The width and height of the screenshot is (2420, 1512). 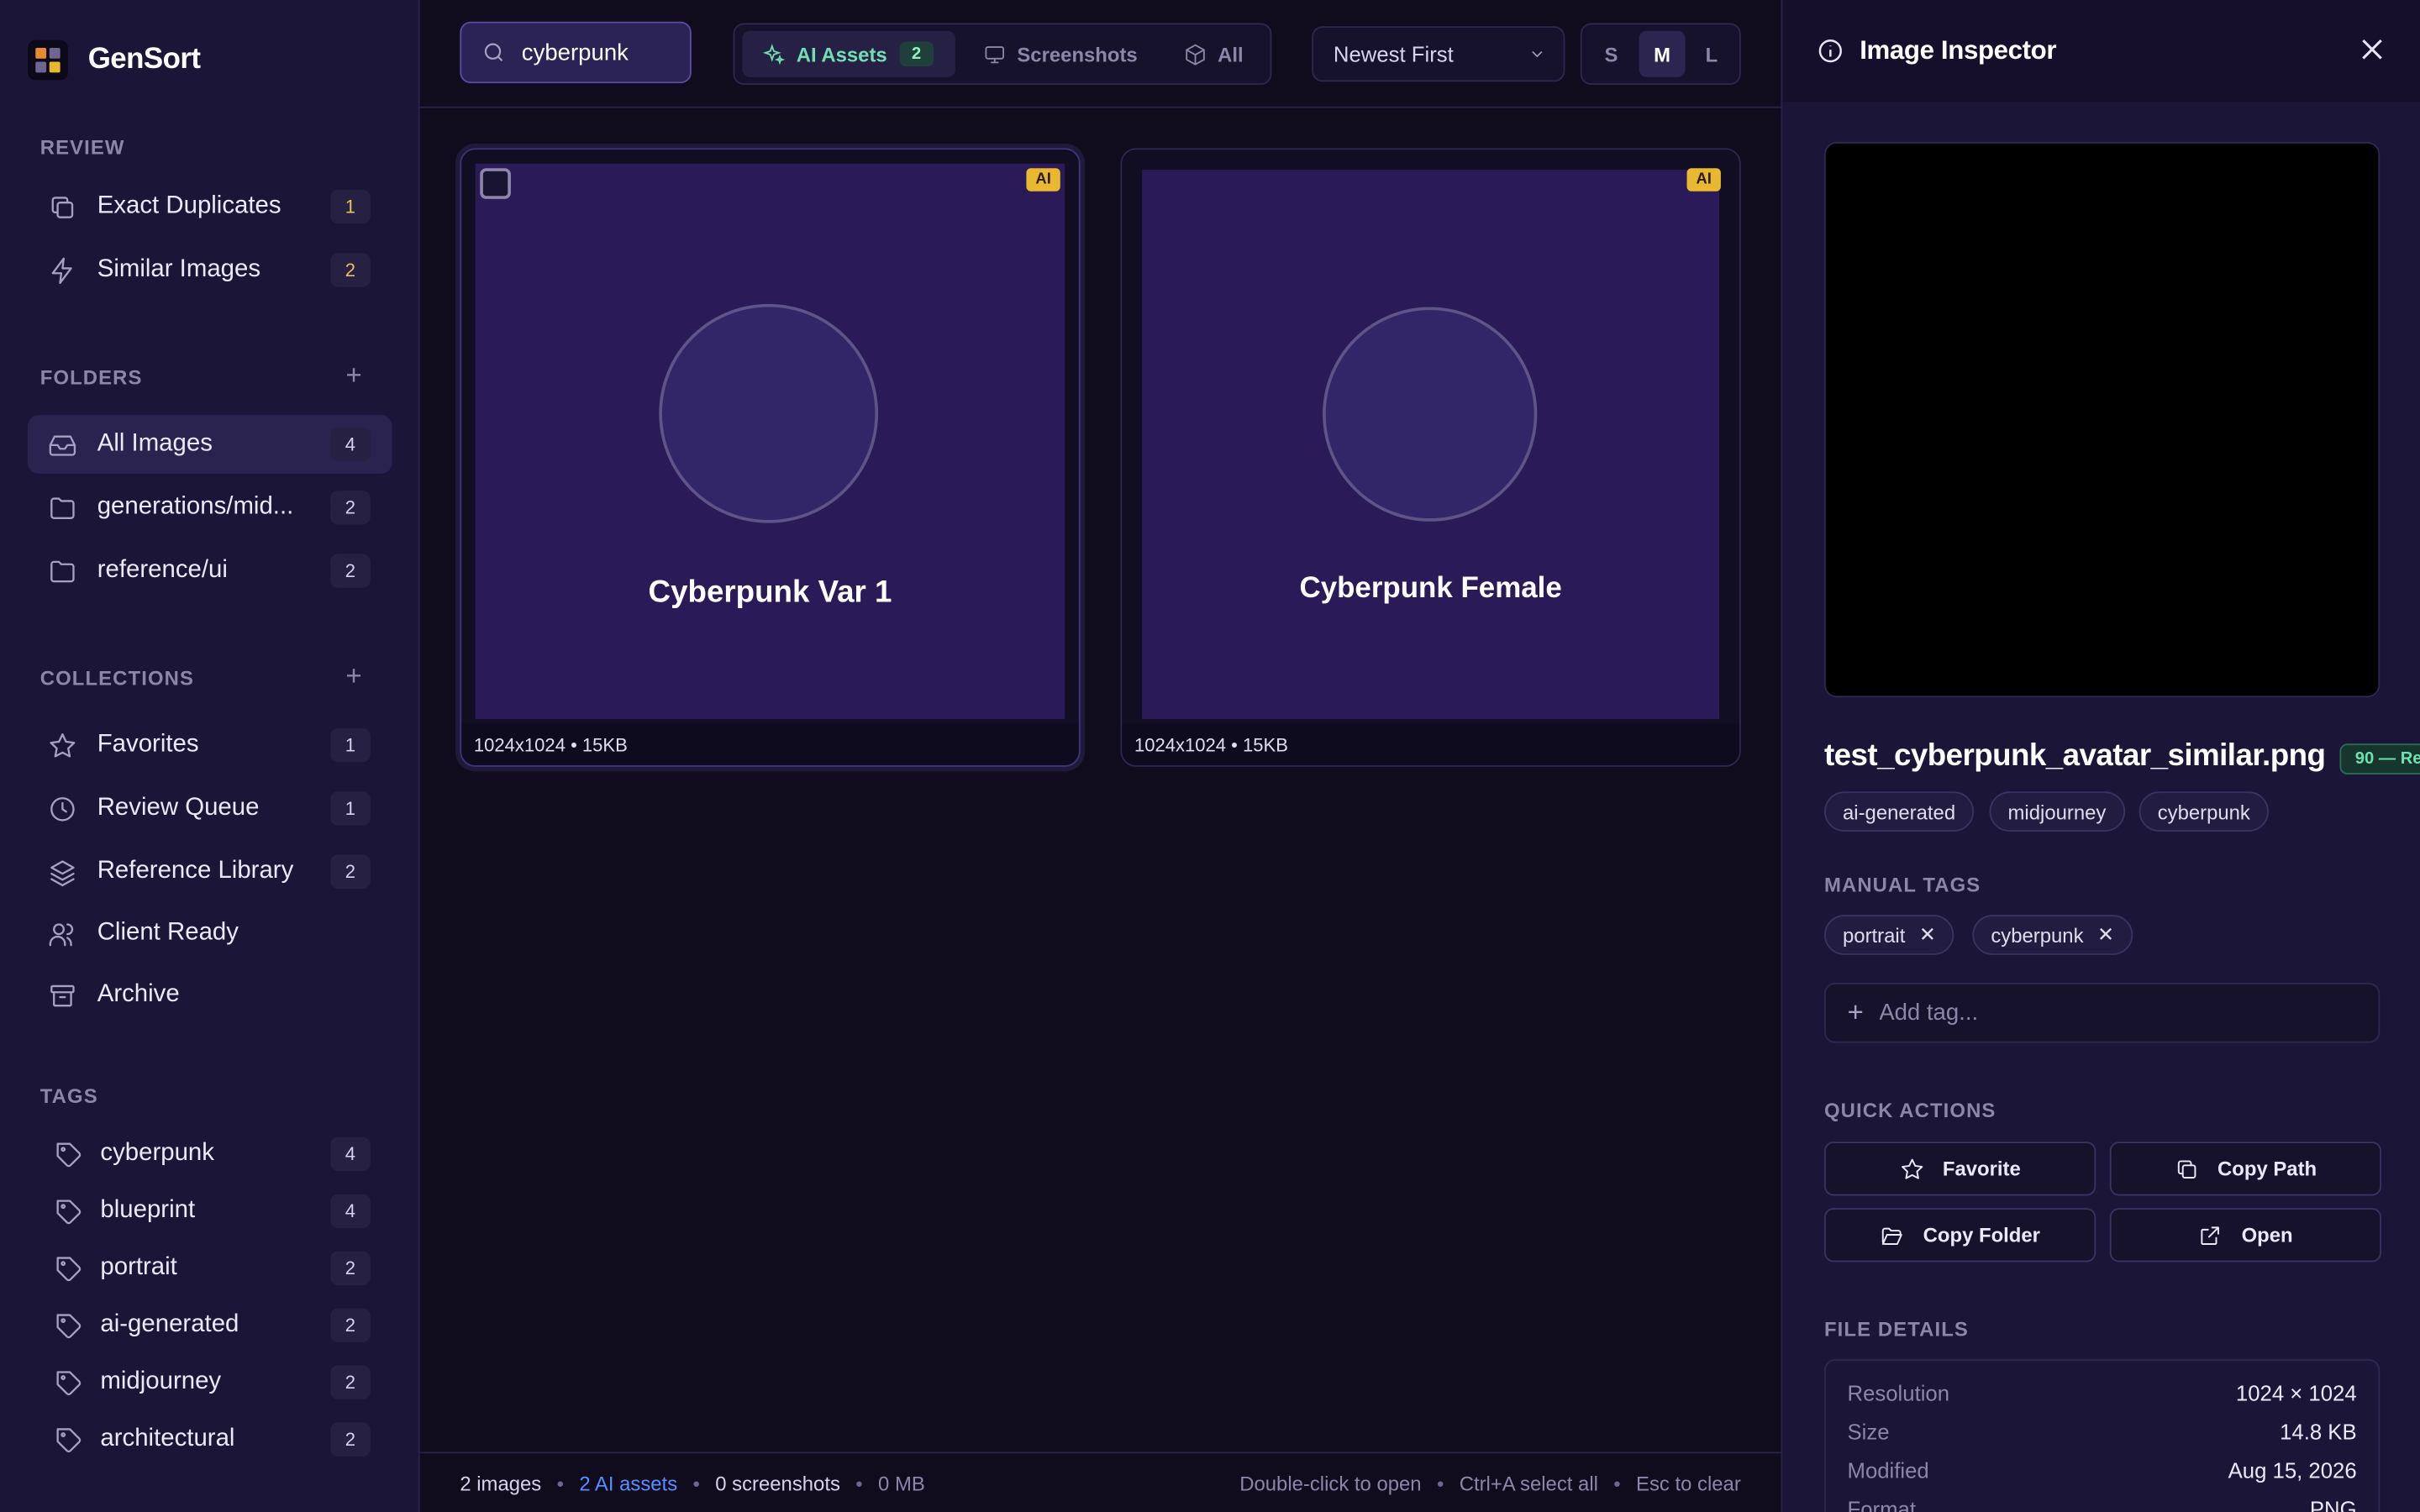 What do you see at coordinates (2102, 1396) in the screenshot?
I see `detail-row-resolution: Resolution 1024 × 1024` at bounding box center [2102, 1396].